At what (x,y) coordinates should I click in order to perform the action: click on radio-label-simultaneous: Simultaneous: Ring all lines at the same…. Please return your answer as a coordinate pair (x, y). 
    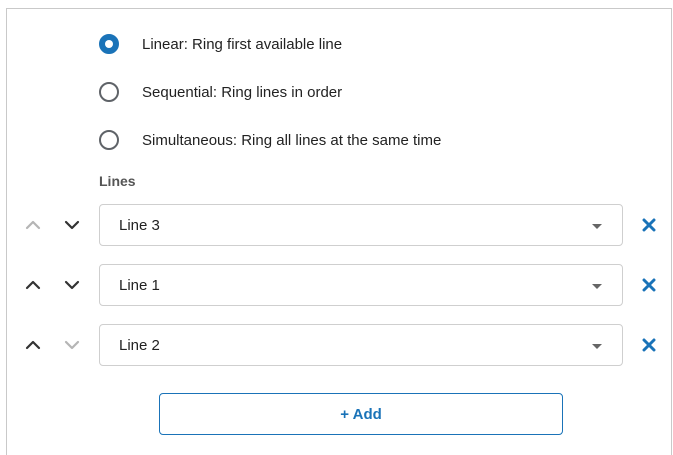
    Looking at the image, I should click on (292, 140).